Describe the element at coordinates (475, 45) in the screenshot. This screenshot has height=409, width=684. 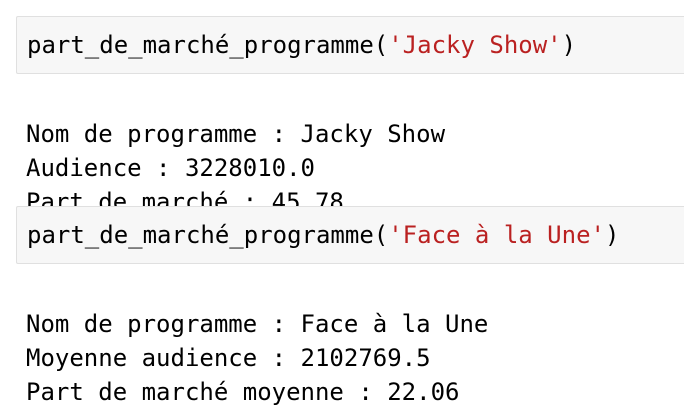
I see `string-argument: 'Jacky Show'` at that location.